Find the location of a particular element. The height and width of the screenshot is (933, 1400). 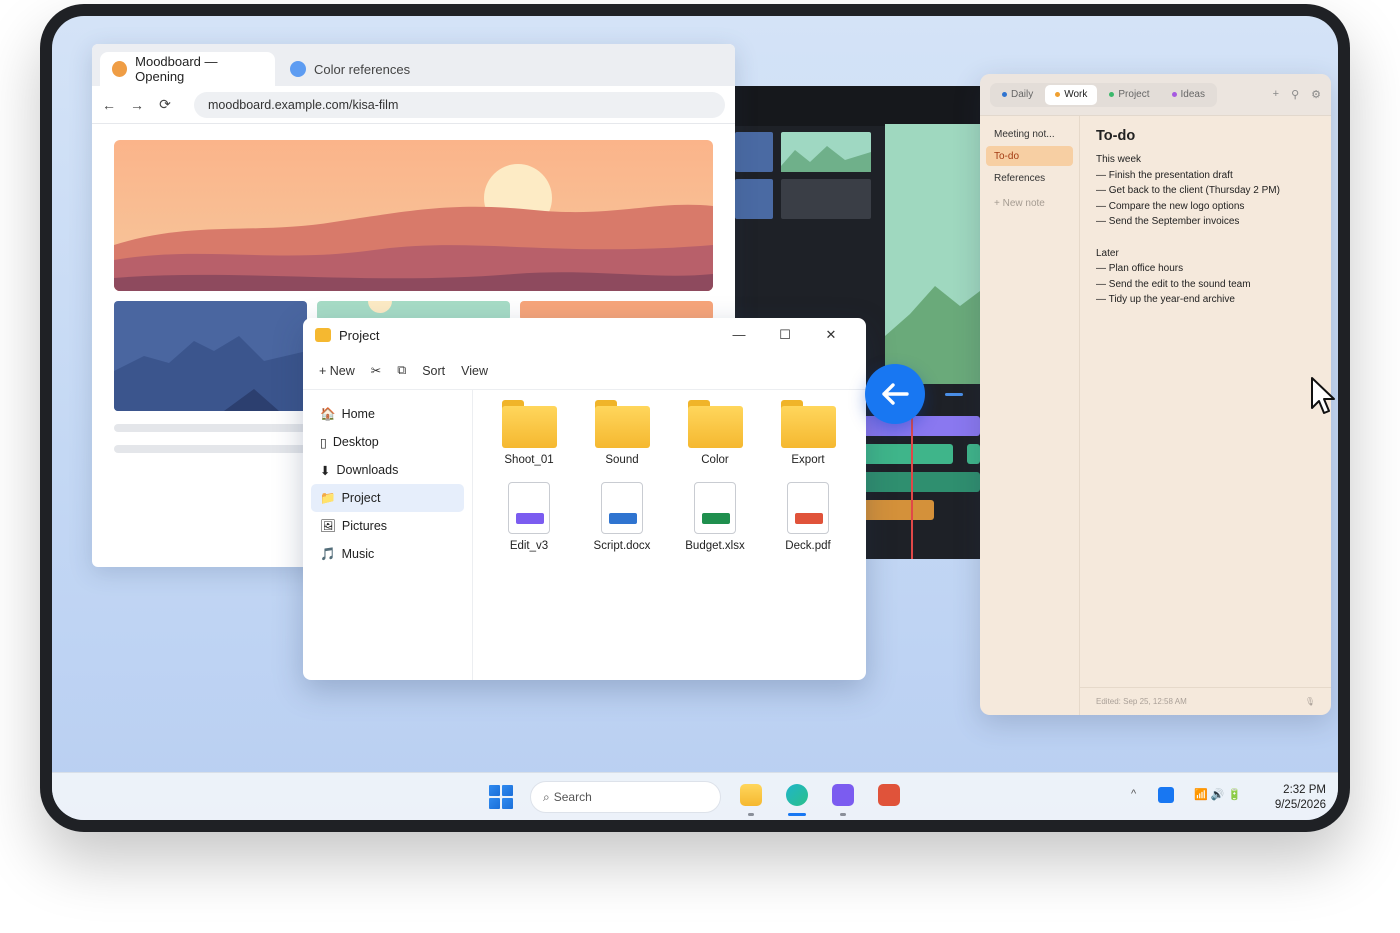

new-button: + New is located at coordinates (337, 371).